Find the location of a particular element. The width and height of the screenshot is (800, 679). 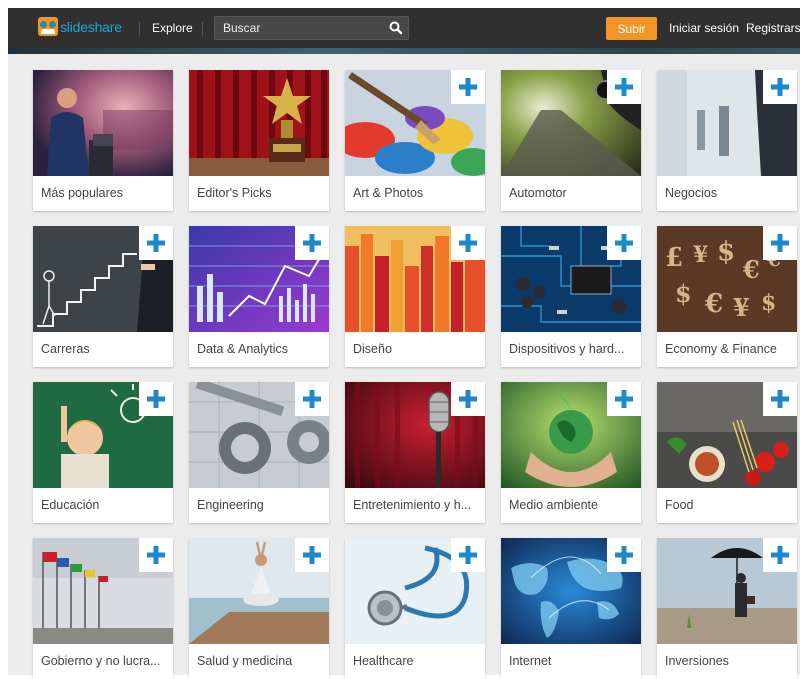

category-card-salud-medicina: Salud y medicina is located at coordinates (259, 608).